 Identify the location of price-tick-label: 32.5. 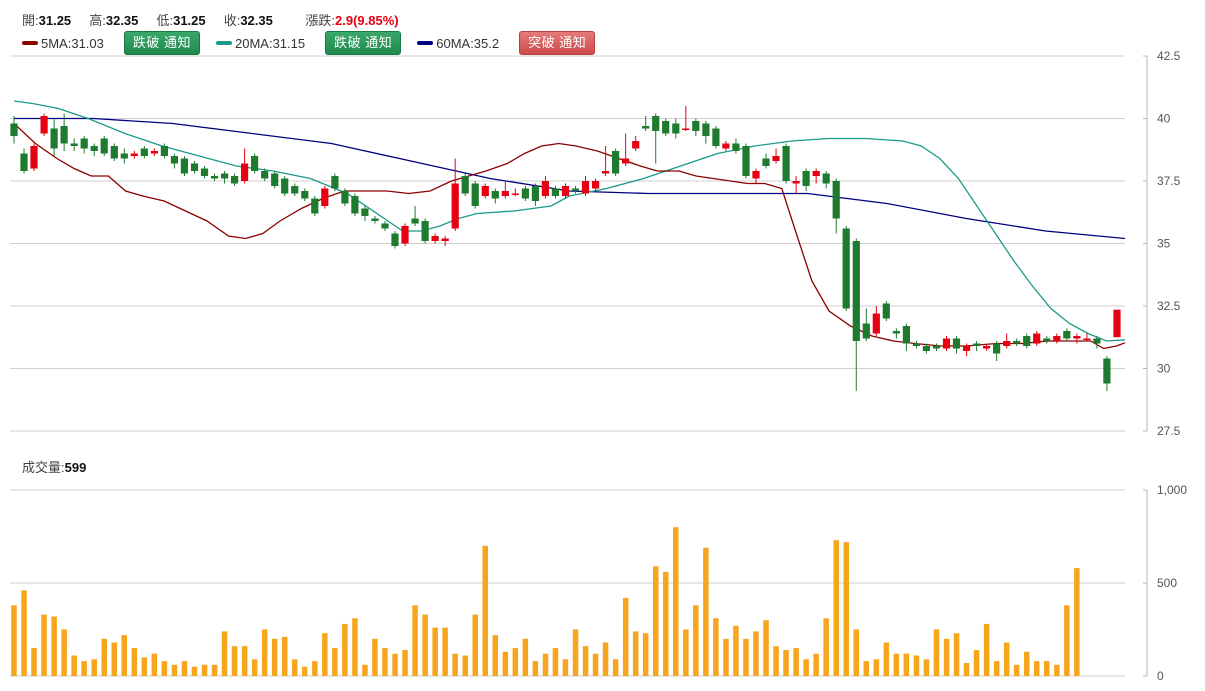
(1169, 306).